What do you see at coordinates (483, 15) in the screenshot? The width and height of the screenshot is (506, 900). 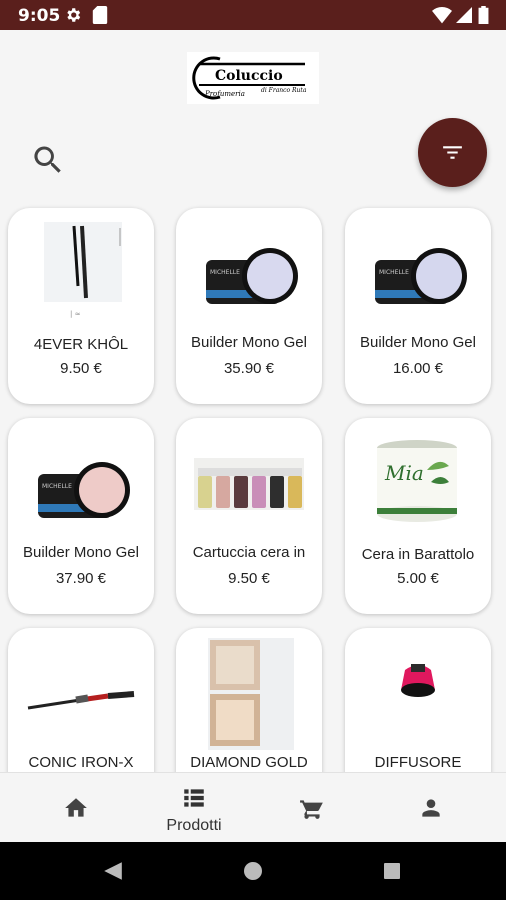 I see `battery-icon` at bounding box center [483, 15].